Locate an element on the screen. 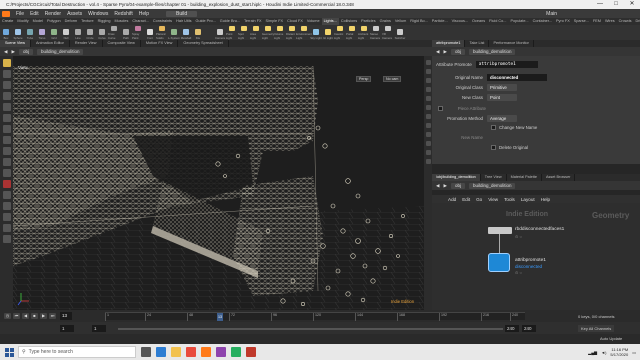 Image resolution: width=640 pixels, height=360 pixels. change-new-name-checkbox is located at coordinates (493, 127).